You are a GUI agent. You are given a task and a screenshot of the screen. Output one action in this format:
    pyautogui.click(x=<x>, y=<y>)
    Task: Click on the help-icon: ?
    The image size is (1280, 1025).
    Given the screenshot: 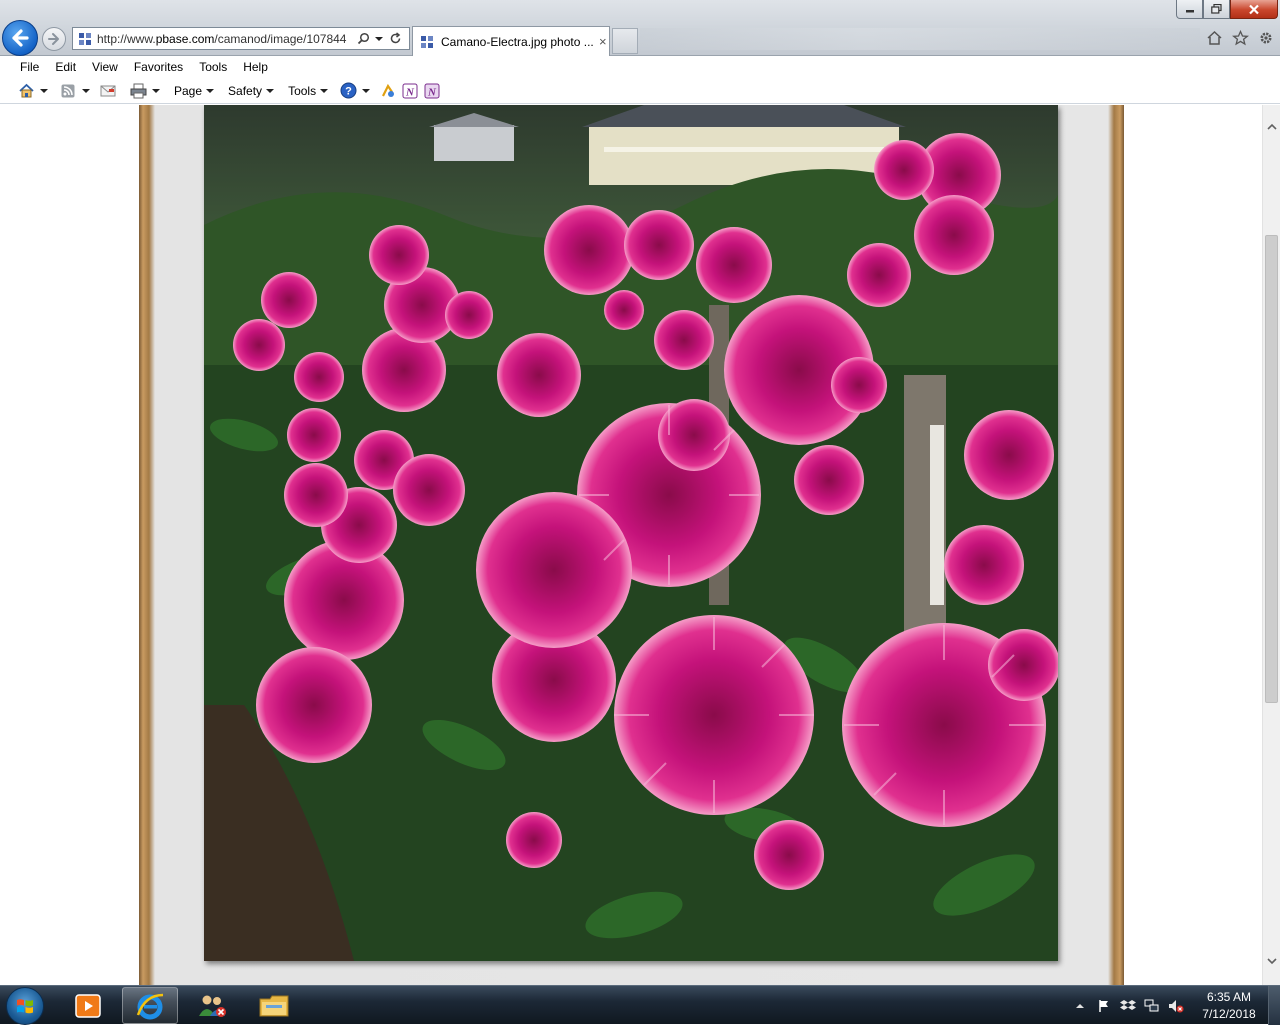 What is the action you would take?
    pyautogui.click(x=348, y=91)
    